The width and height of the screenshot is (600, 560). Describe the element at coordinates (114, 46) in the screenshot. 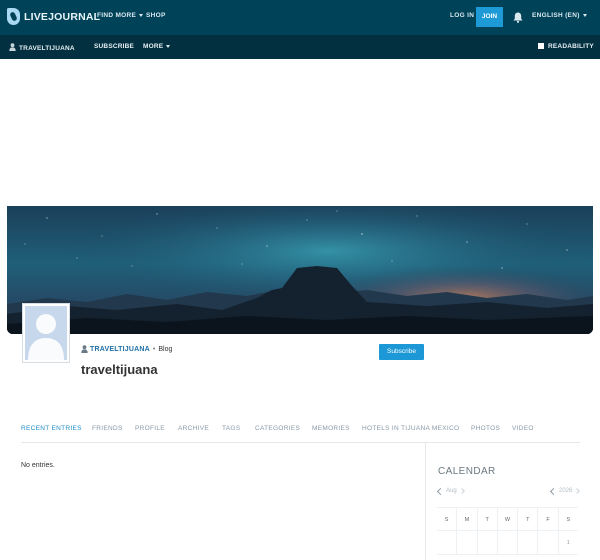

I see `subbar-subscribe-link: SUBSCRIBE` at that location.